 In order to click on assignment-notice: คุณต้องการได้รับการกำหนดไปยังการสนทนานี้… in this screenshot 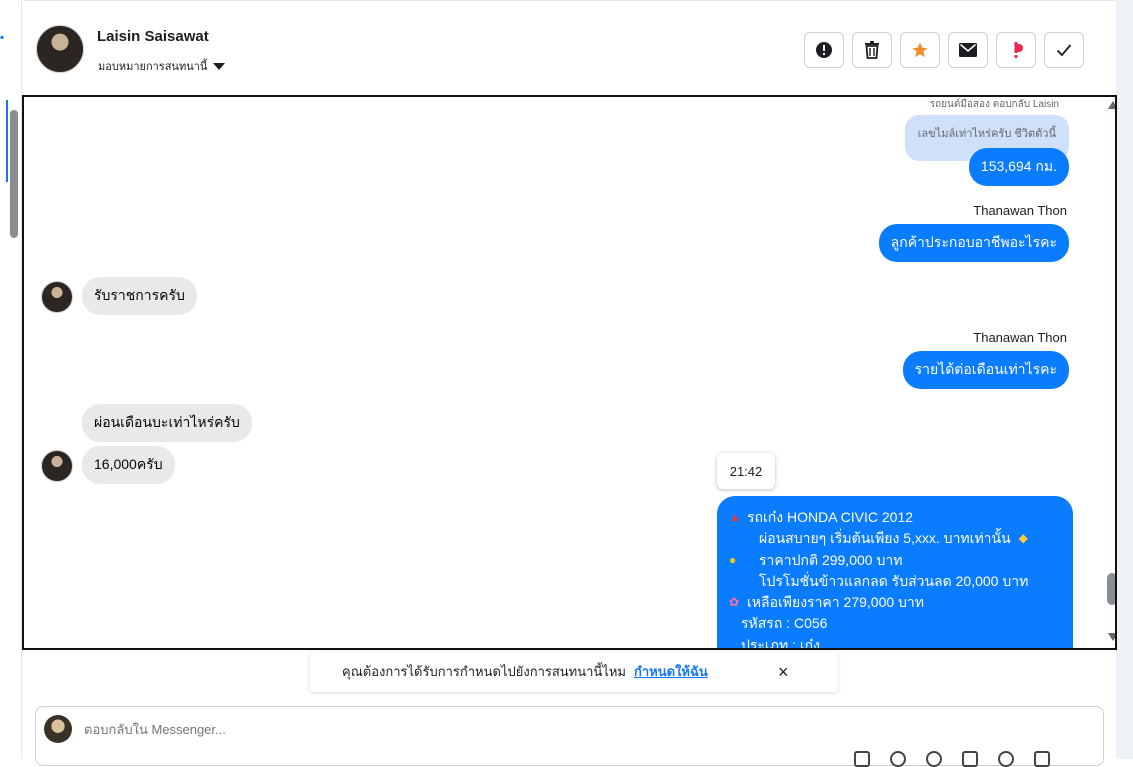, I will do `click(574, 671)`.